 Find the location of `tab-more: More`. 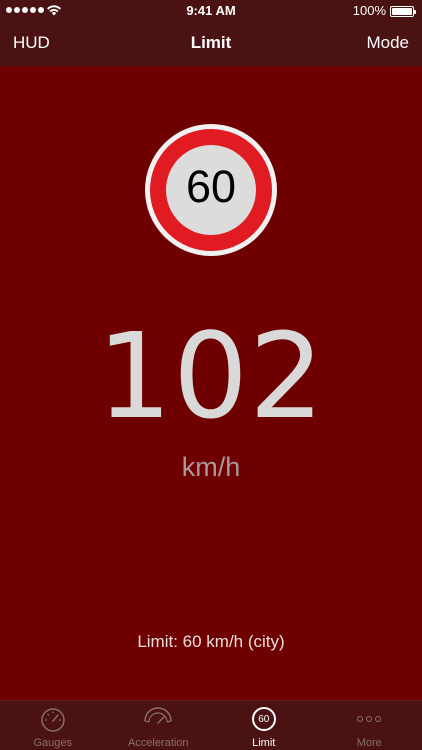

tab-more: More is located at coordinates (369, 725).